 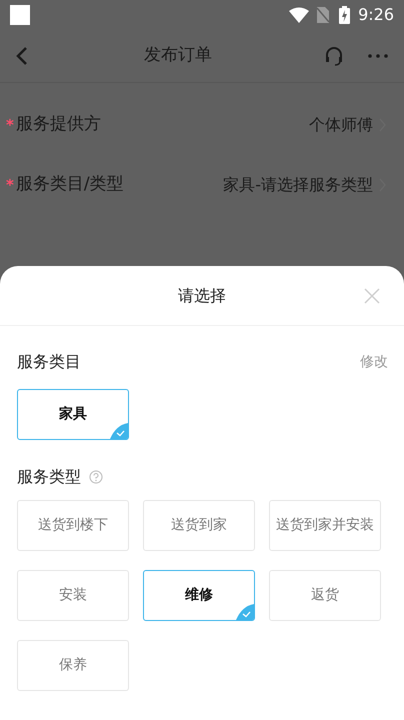 What do you see at coordinates (49, 362) in the screenshot?
I see `section-label: 服务类目` at bounding box center [49, 362].